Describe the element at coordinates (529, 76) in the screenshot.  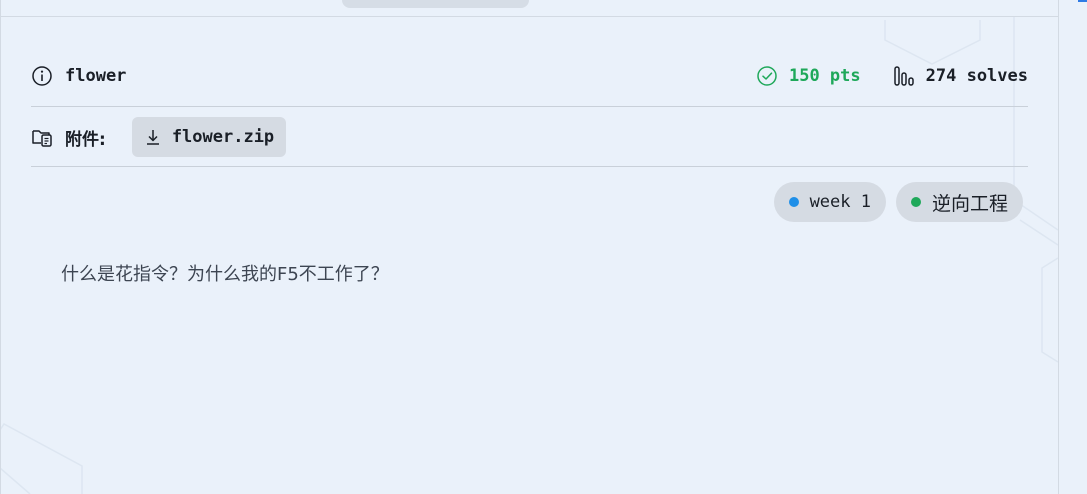
I see `challenge-header: flower 150 pts 274 solves` at that location.